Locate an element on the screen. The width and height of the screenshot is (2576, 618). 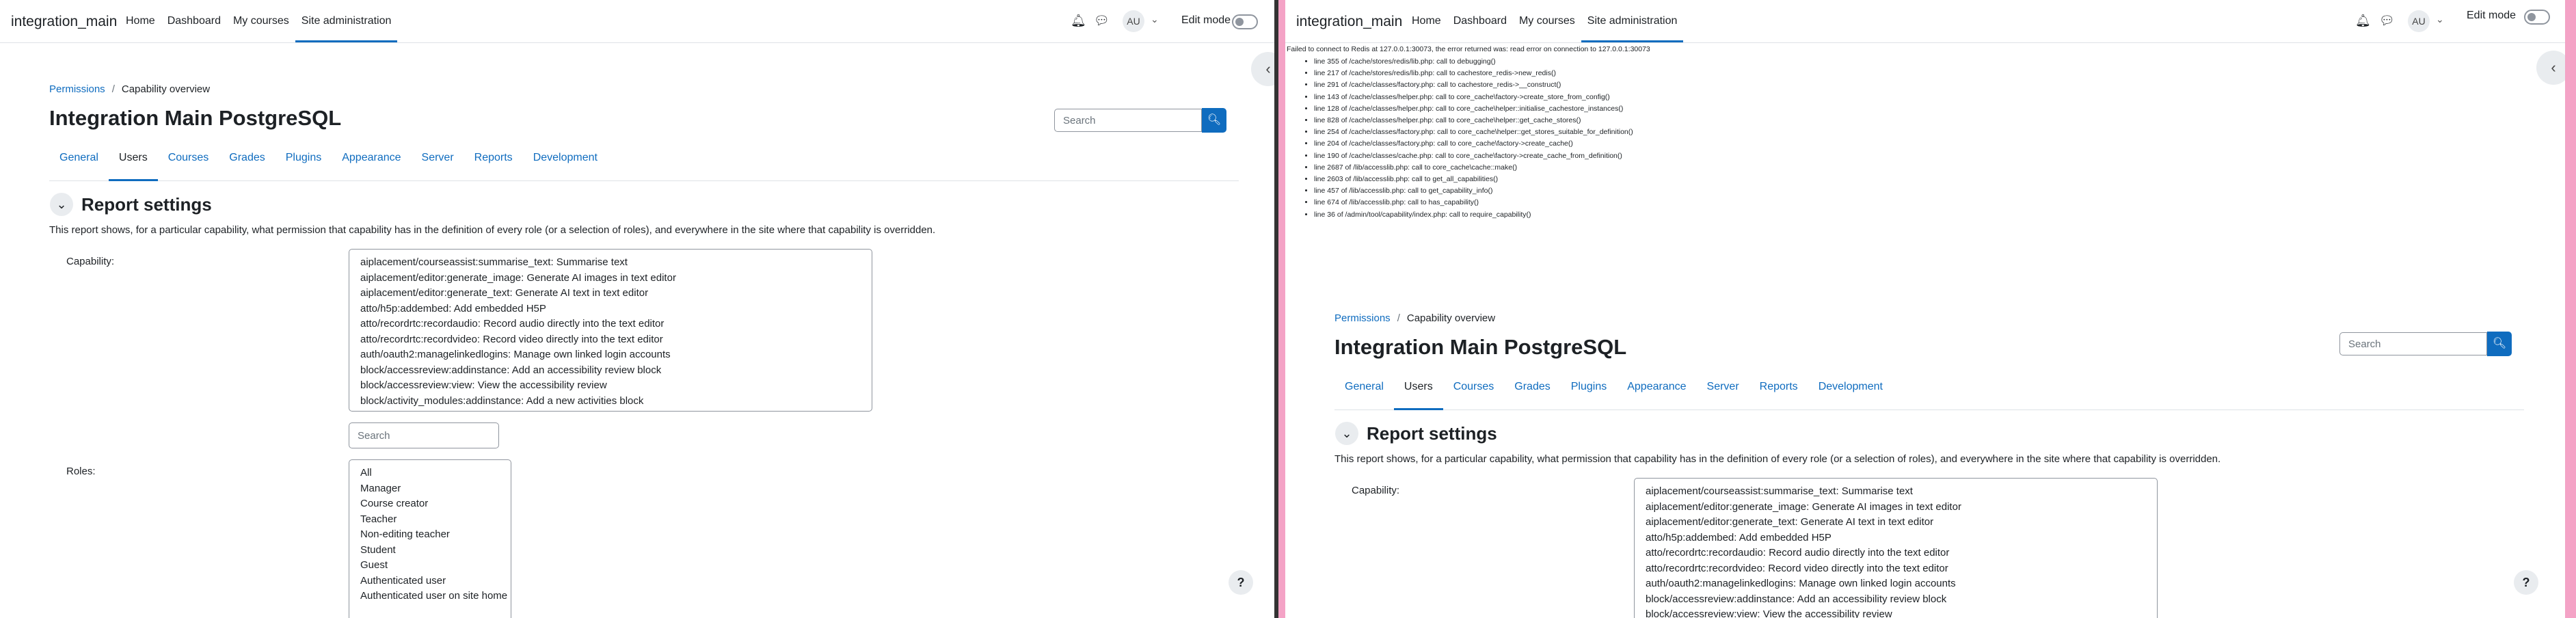
role-option: Student is located at coordinates (430, 551).